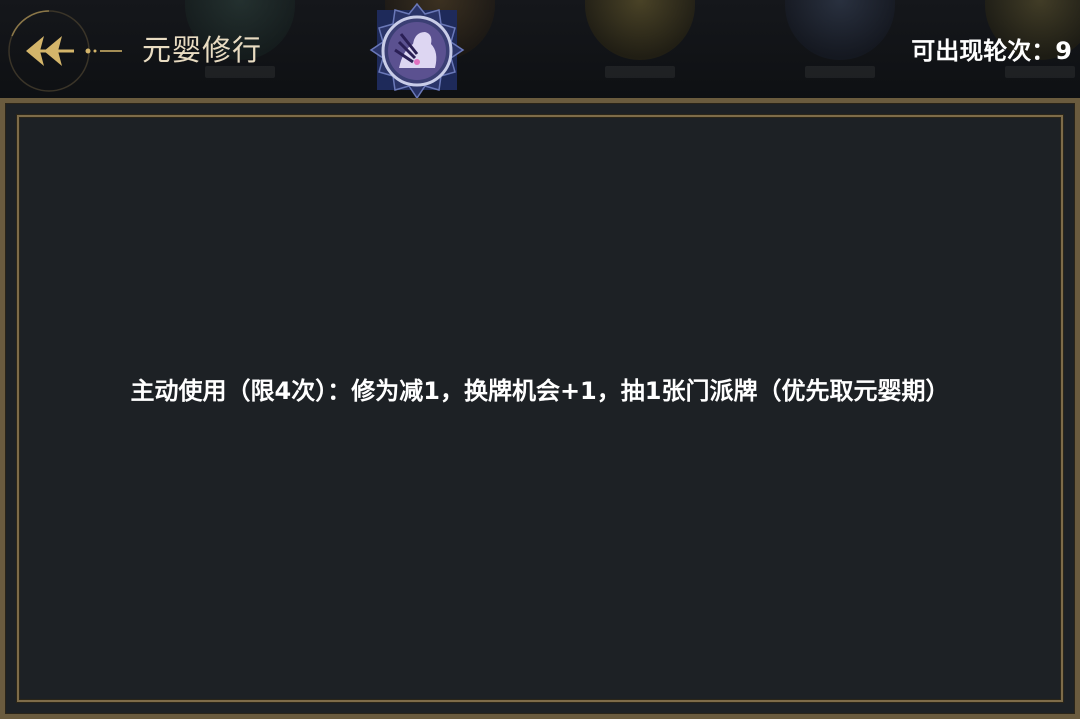  What do you see at coordinates (540, 50) in the screenshot?
I see `top-bar: 元婴修行 可出现轮次：9` at bounding box center [540, 50].